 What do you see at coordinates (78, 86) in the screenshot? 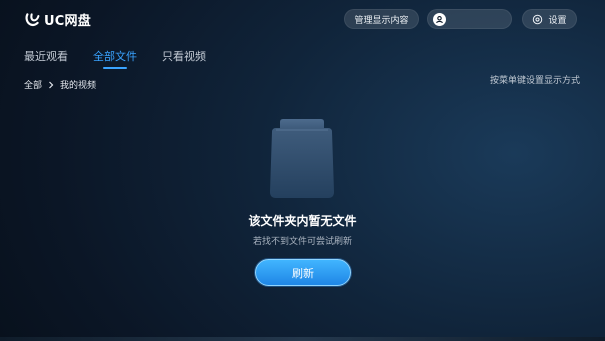
I see `breadcrumb-current: 我的视频` at bounding box center [78, 86].